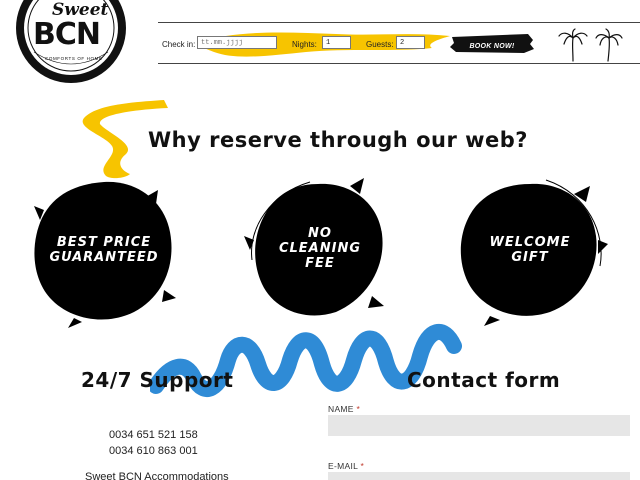  What do you see at coordinates (492, 46) in the screenshot?
I see `book-now-label: BOOK NOW!` at bounding box center [492, 46].